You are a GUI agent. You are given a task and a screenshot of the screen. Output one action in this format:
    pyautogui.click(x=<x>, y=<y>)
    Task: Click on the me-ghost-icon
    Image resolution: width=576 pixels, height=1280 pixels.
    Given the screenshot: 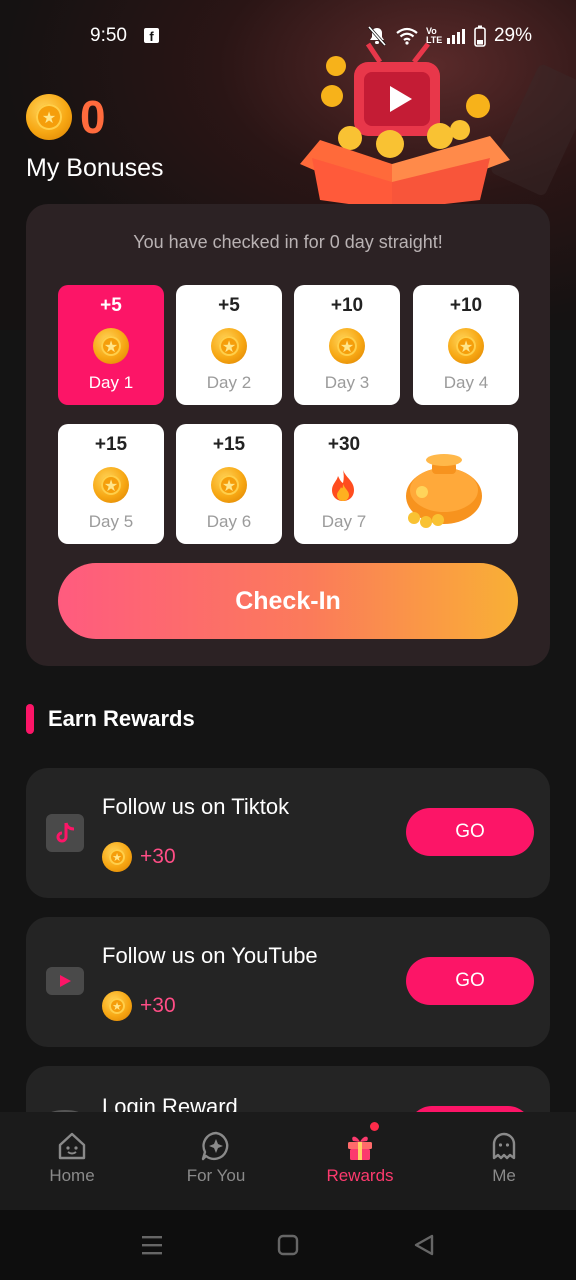 What is the action you would take?
    pyautogui.click(x=504, y=1146)
    